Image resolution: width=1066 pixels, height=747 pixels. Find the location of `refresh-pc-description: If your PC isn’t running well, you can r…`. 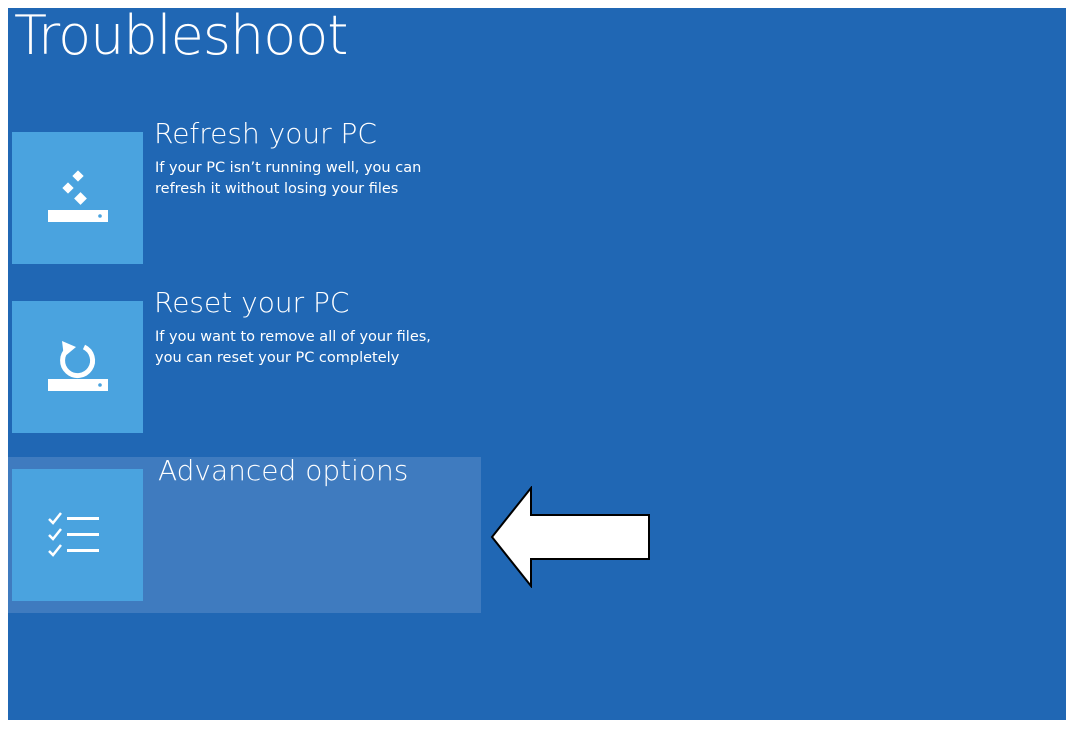

refresh-pc-description: If your PC isn’t running well, you can r… is located at coordinates (288, 178).